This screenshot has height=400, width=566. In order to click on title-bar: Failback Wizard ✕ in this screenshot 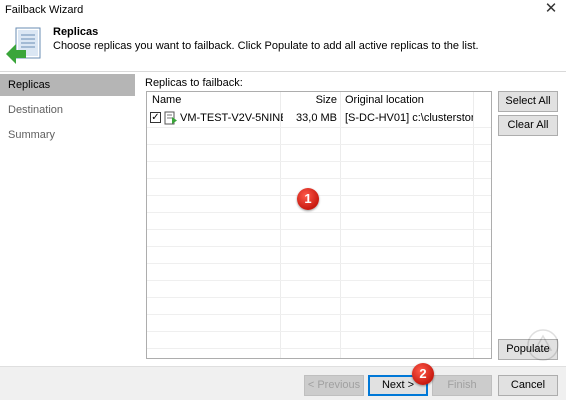, I will do `click(283, 10)`.